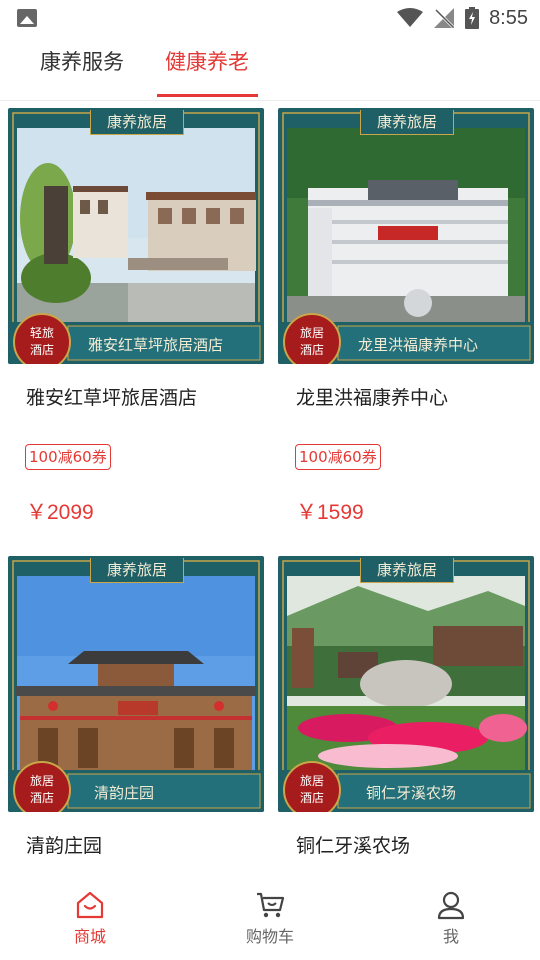 This screenshot has width=540, height=960. Describe the element at coordinates (372, 396) in the screenshot. I see `product-name: 龙里洪福康养中心` at that location.